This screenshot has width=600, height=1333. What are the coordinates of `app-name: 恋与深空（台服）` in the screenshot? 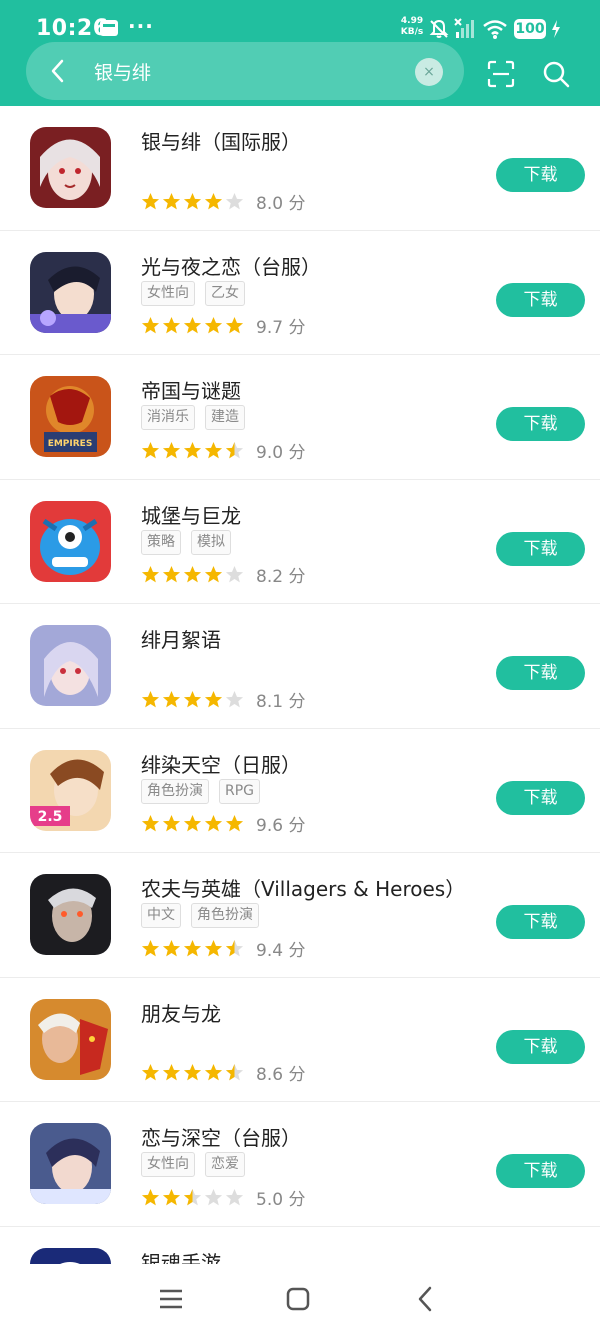 It's located at (221, 1138).